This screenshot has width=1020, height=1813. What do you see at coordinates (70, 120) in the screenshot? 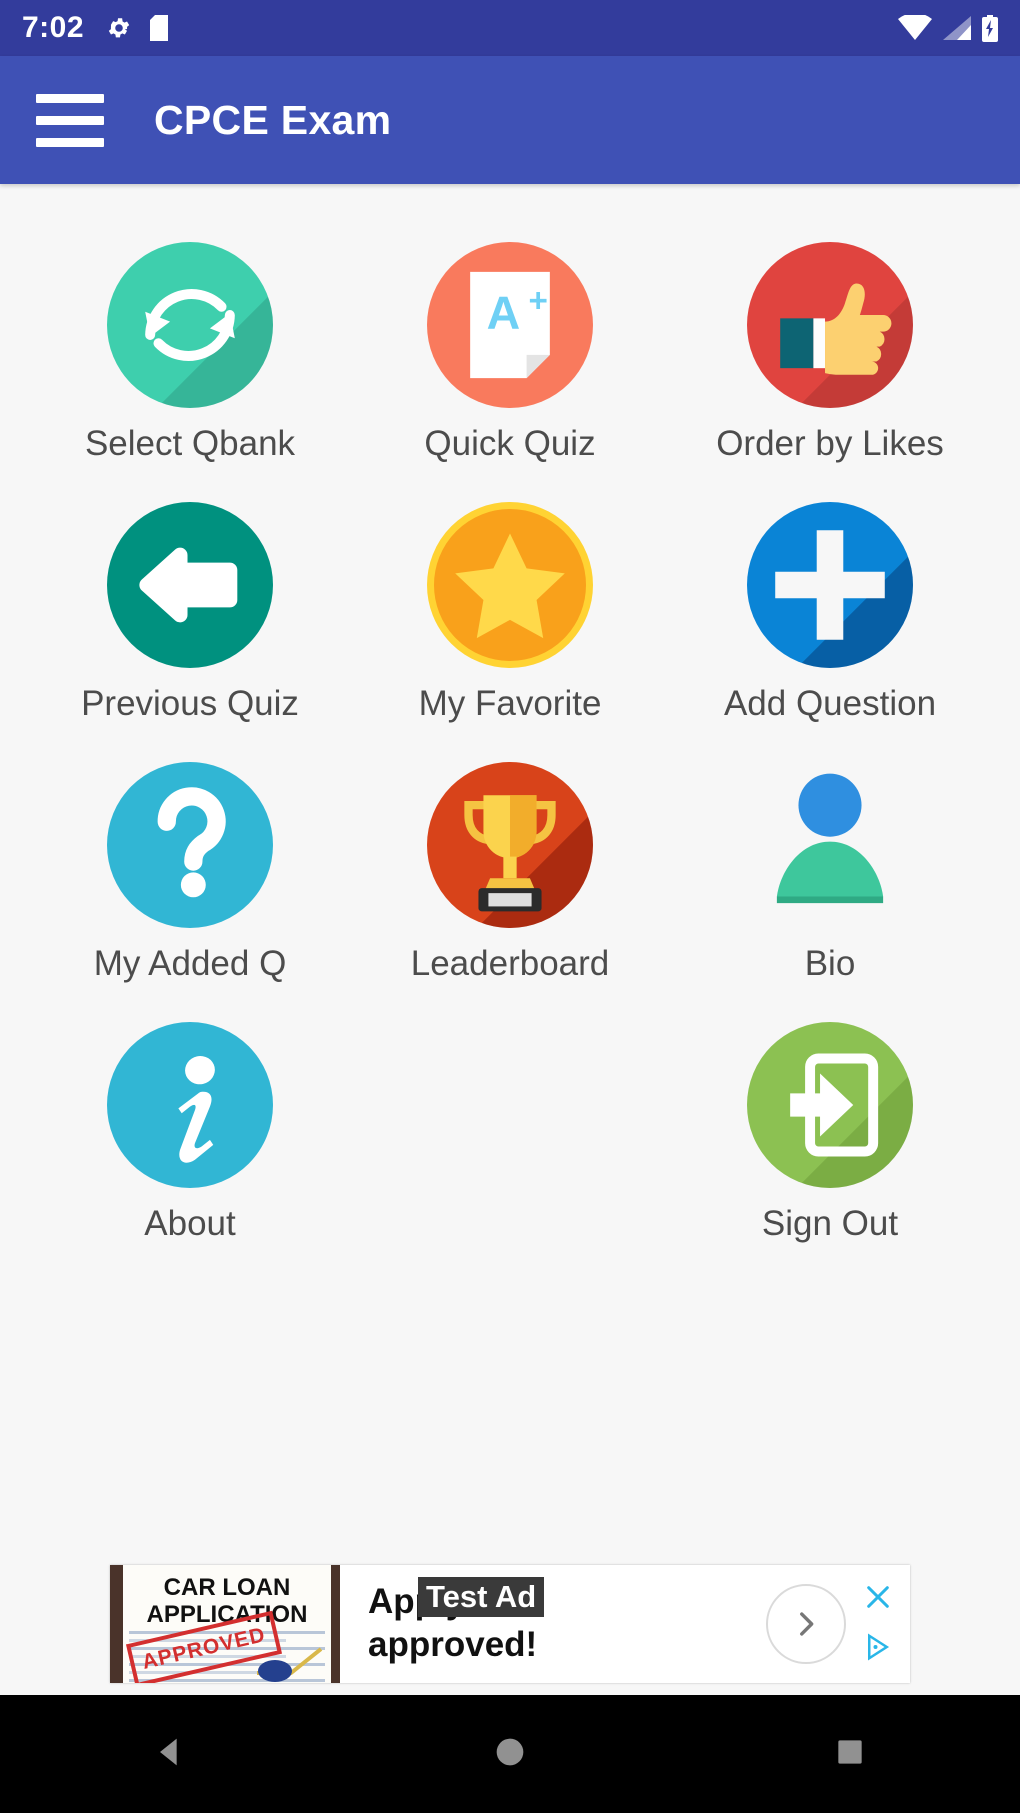
I see `hamburger-menu-icon` at bounding box center [70, 120].